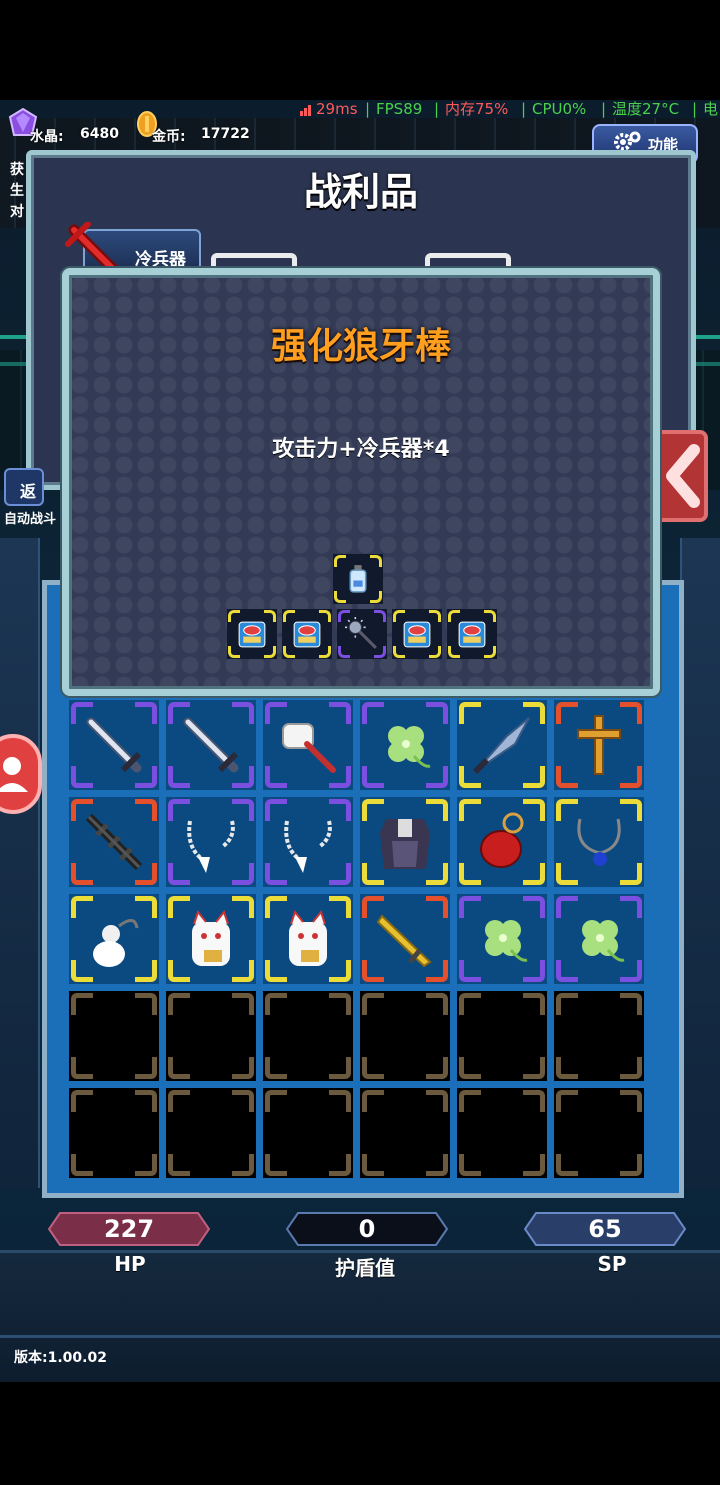  I want to click on sp-box: 65, so click(605, 1229).